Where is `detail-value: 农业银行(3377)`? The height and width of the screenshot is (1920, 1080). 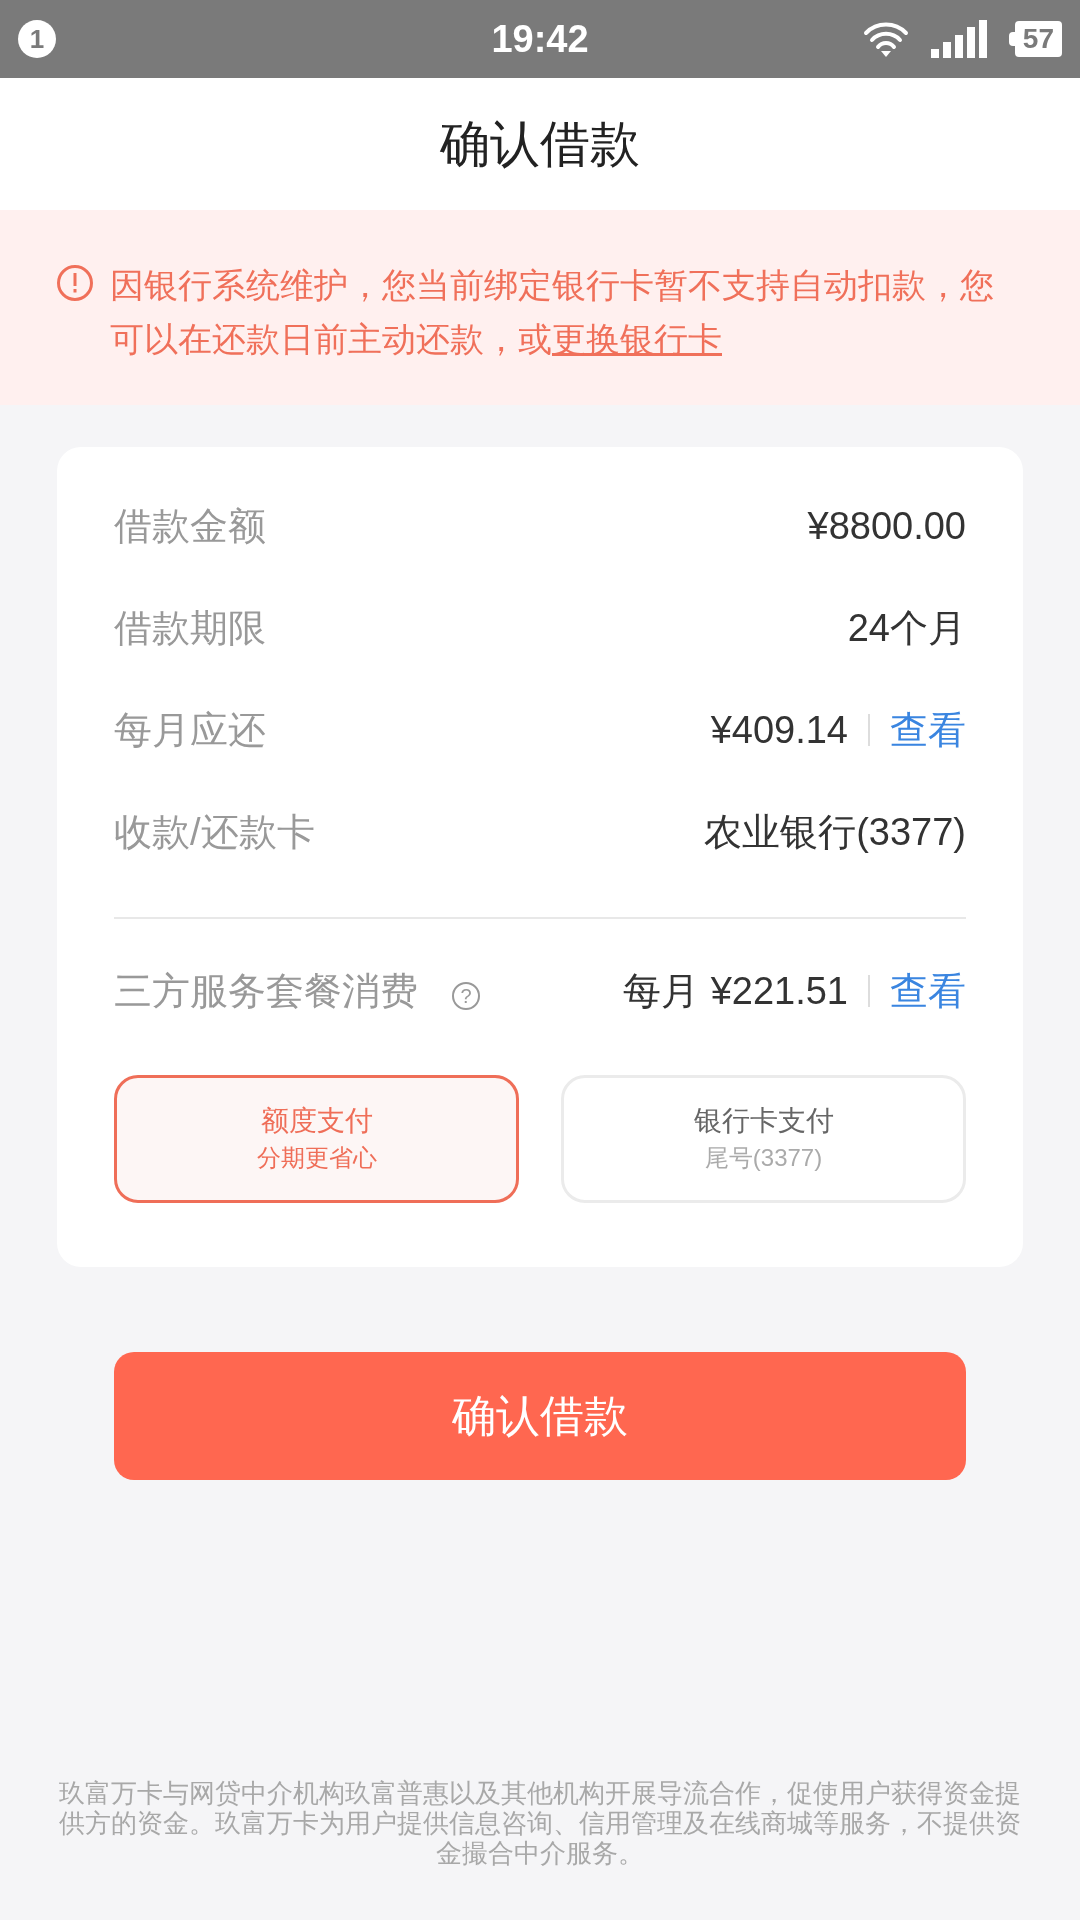
detail-value: 农业银行(3377) is located at coordinates (835, 832).